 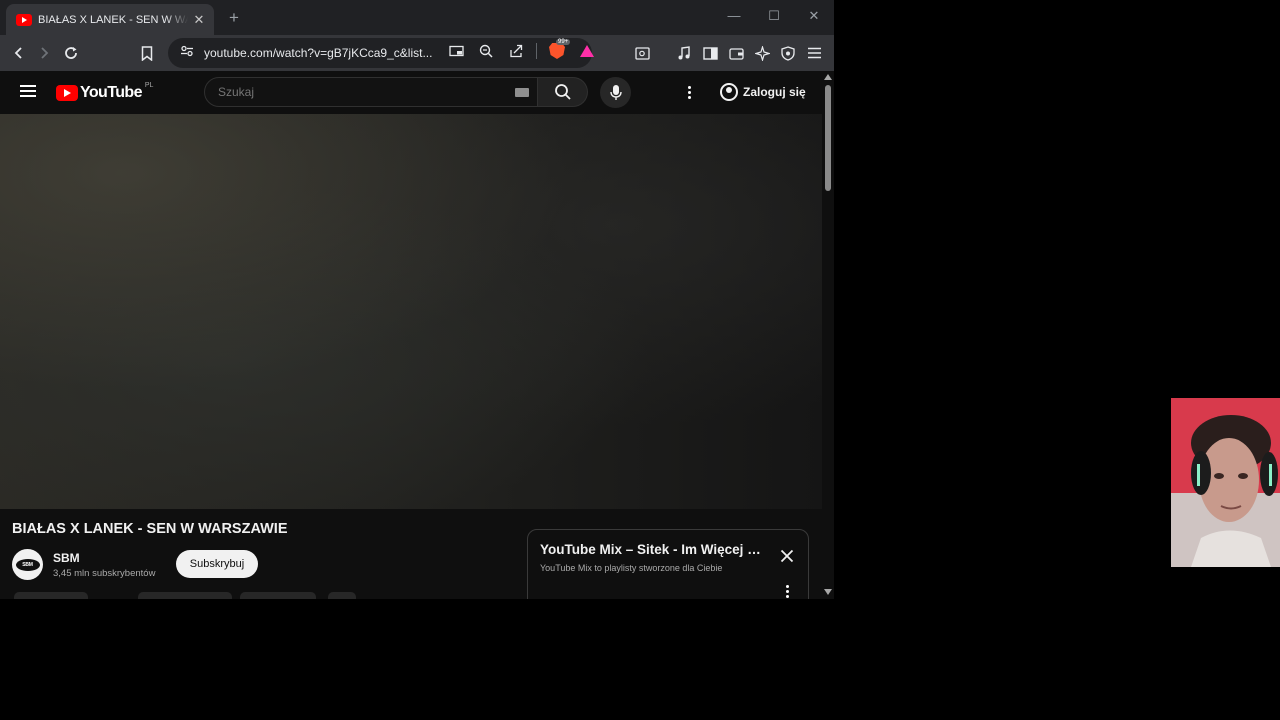 I want to click on scroll-down-arrow-icon, so click(x=828, y=592).